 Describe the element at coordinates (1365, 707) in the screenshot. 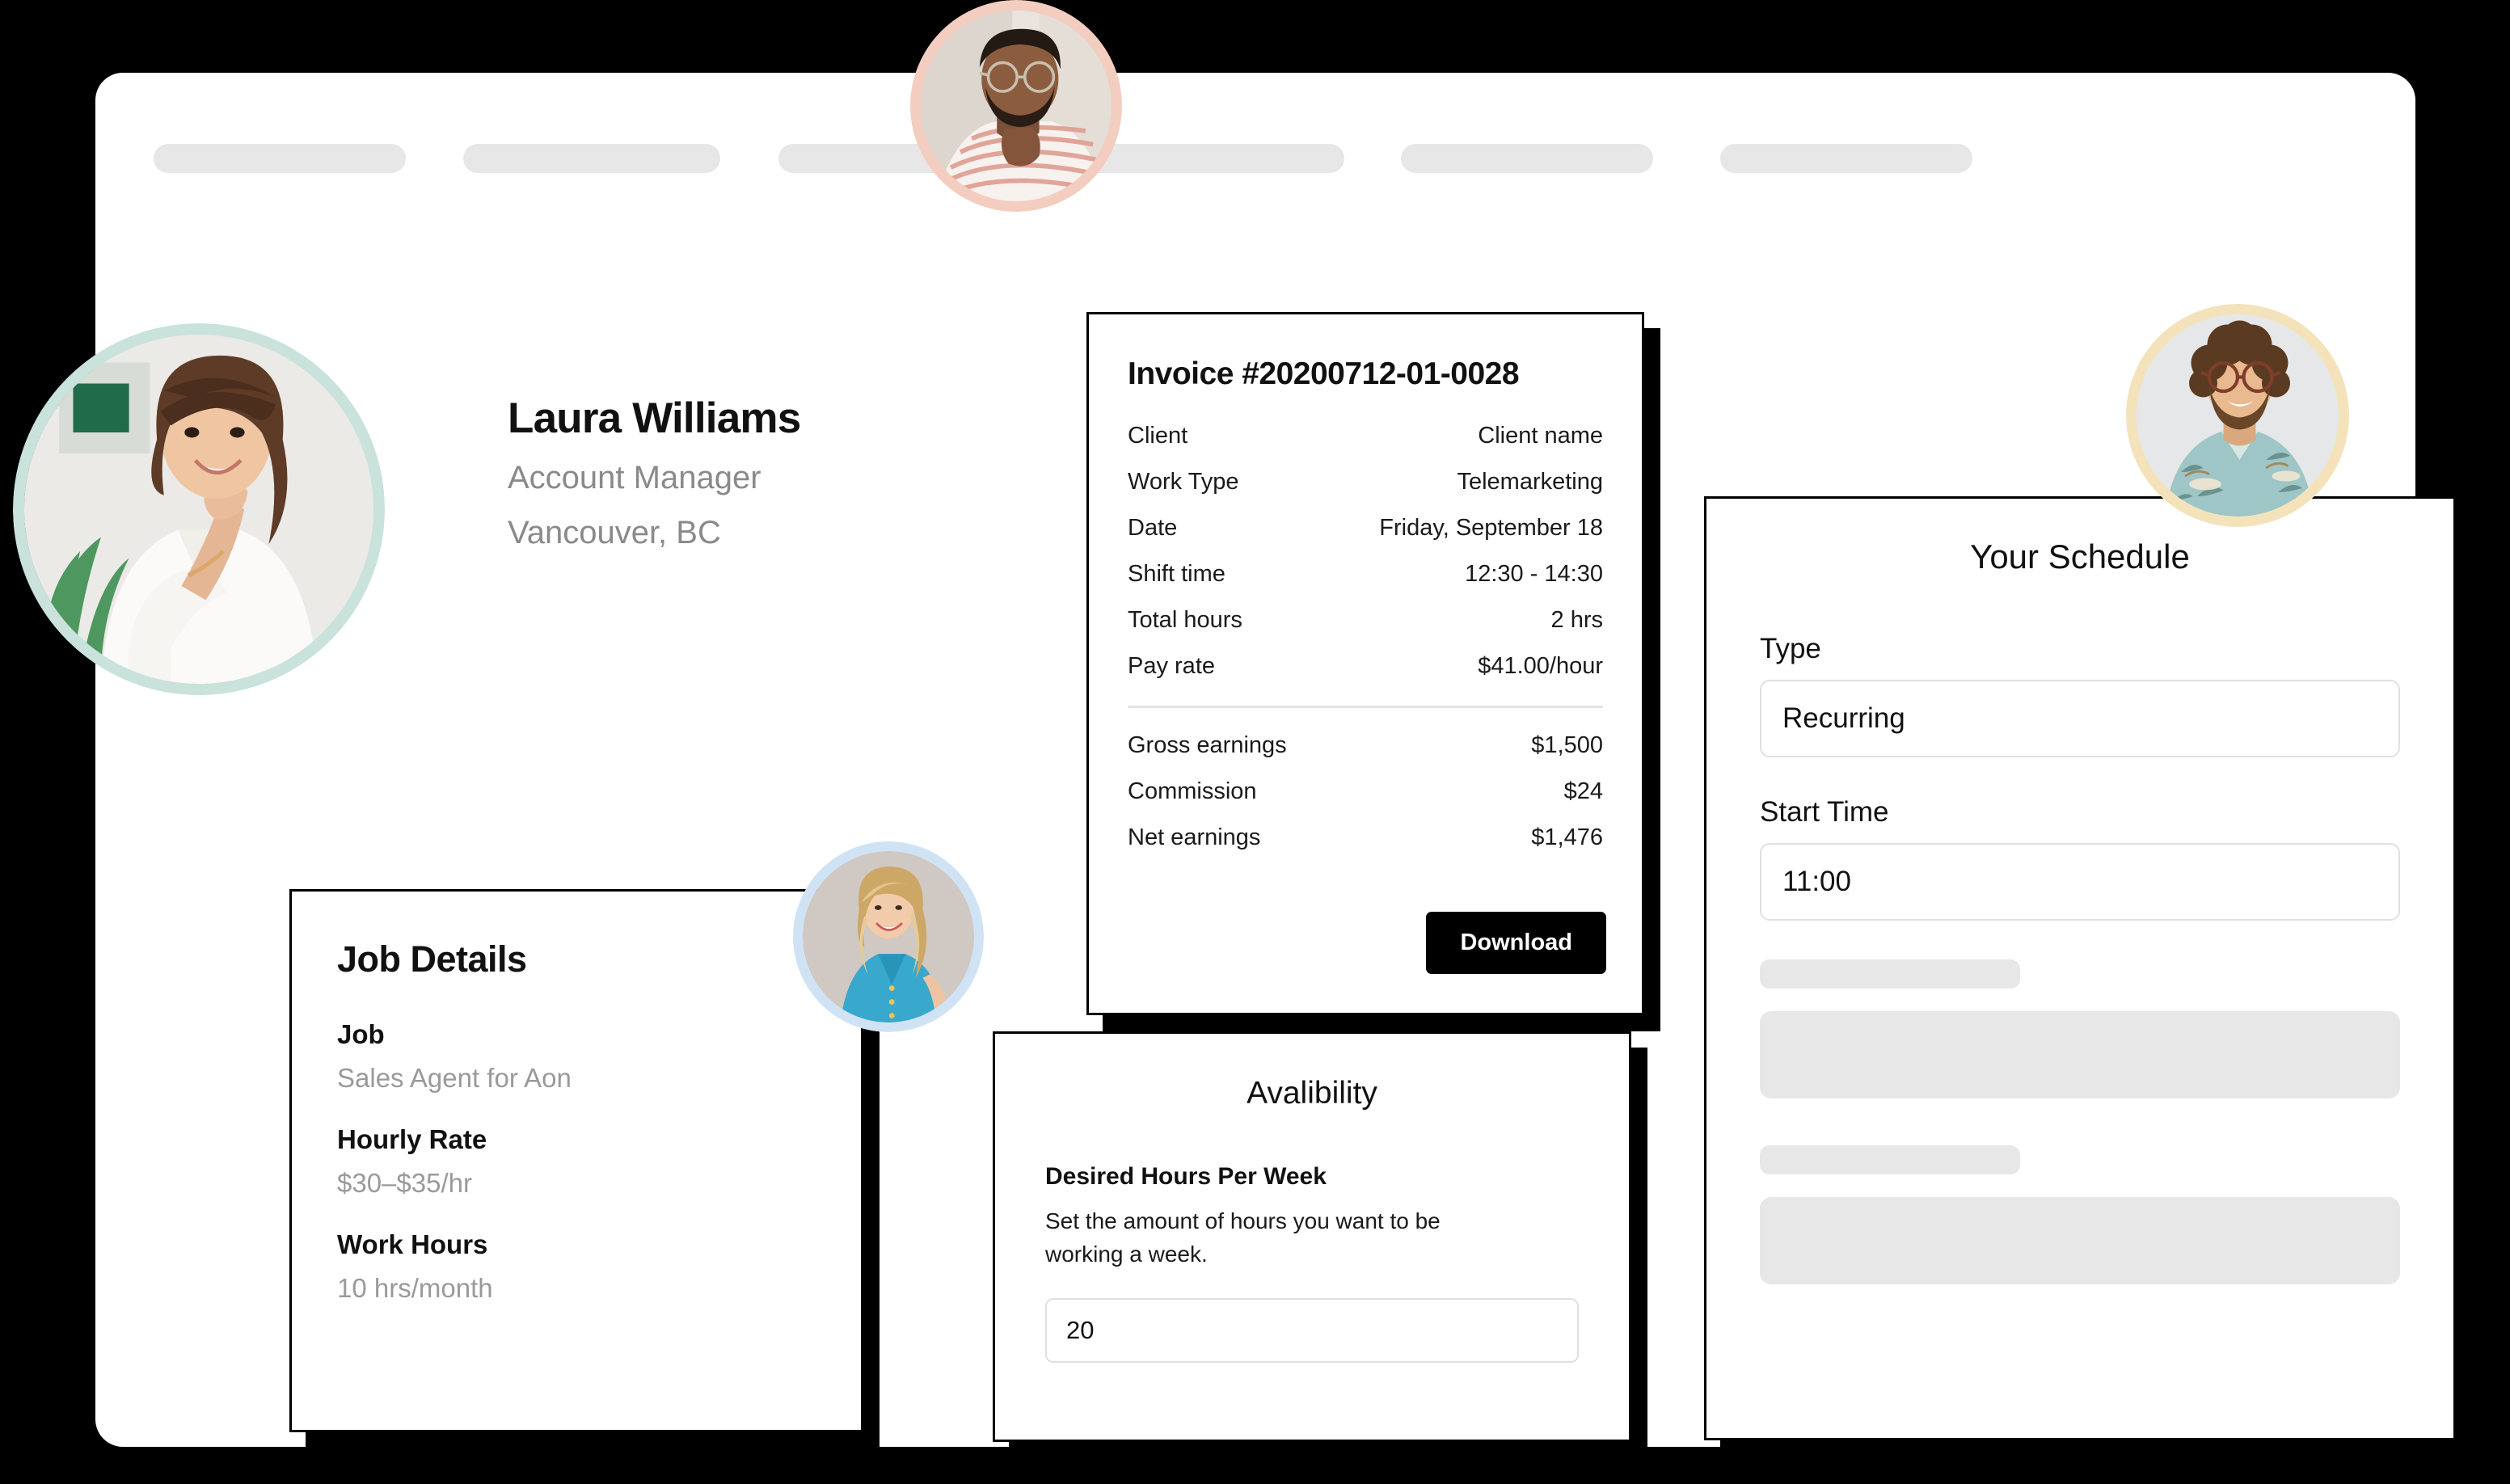

I see `invoice-divider` at that location.